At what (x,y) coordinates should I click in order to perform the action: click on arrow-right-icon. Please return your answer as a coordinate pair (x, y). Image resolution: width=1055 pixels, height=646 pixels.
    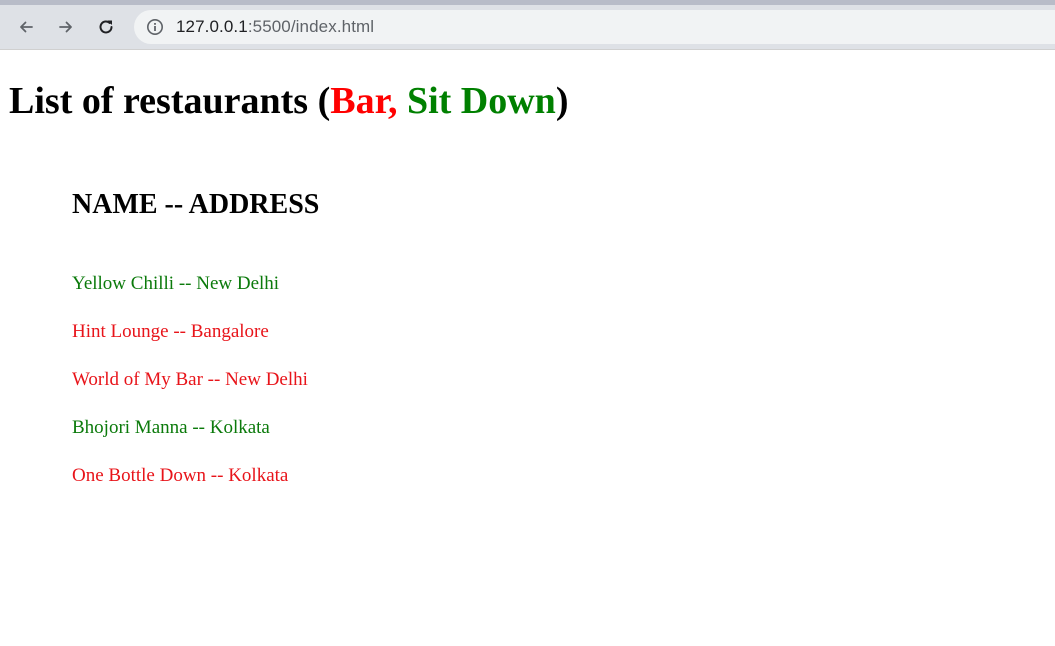
    Looking at the image, I should click on (65, 27).